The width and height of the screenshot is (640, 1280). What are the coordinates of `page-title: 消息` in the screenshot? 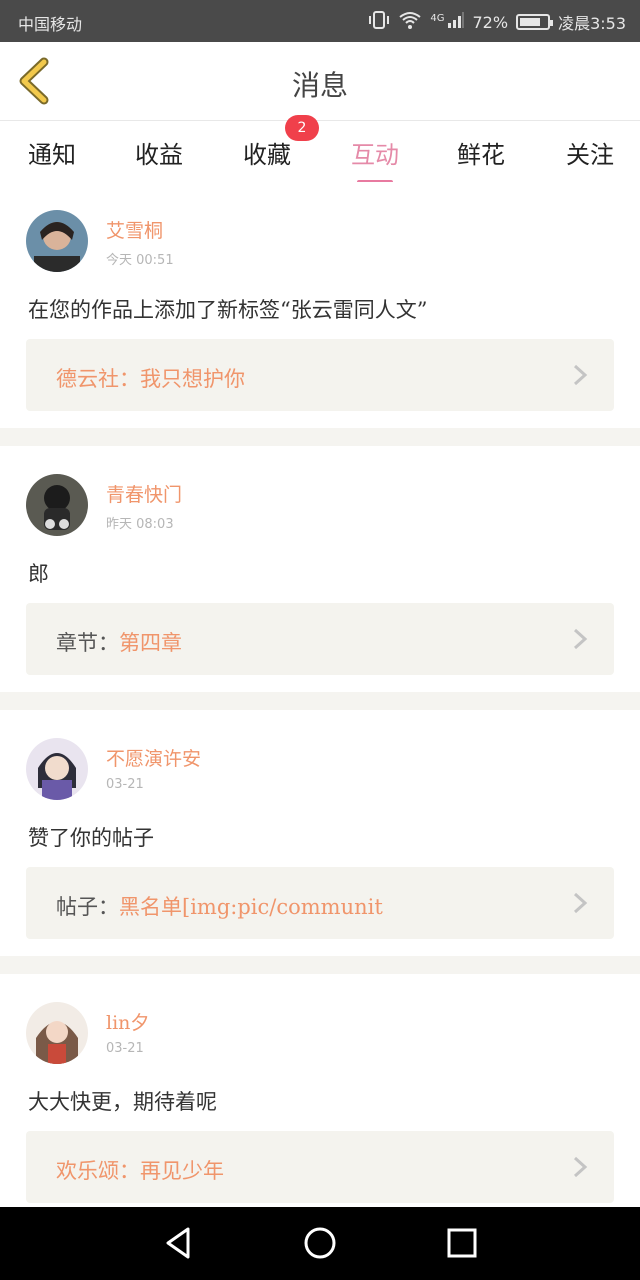 It's located at (319, 85).